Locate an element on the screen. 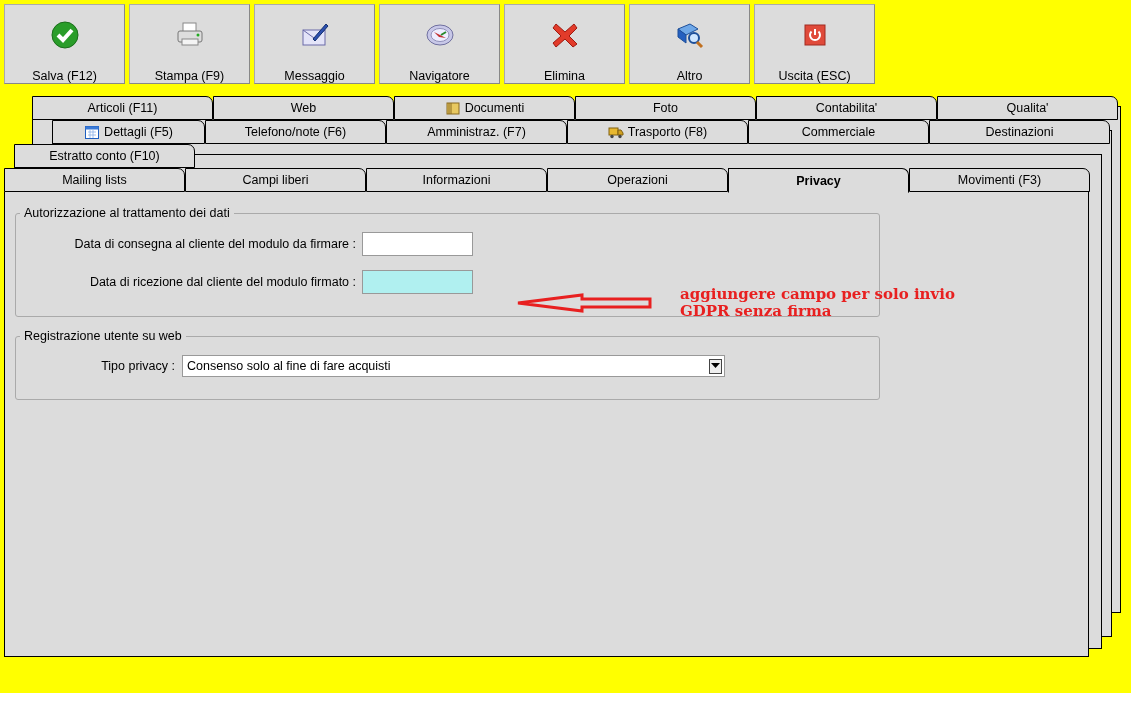 The width and height of the screenshot is (1148, 714). tab: Amministraz. (F7) is located at coordinates (476, 132).